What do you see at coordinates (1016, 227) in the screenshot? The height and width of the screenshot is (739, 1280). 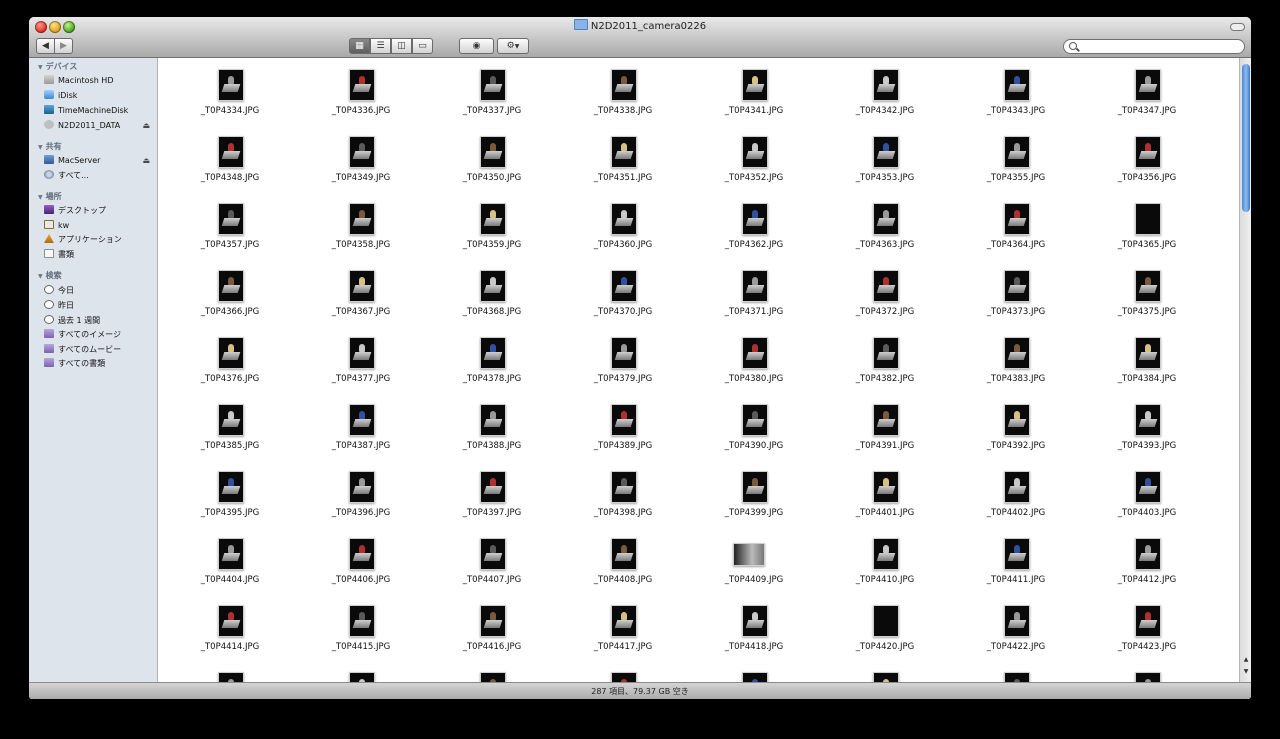 I see `file-item: _T0P4364.JPG` at bounding box center [1016, 227].